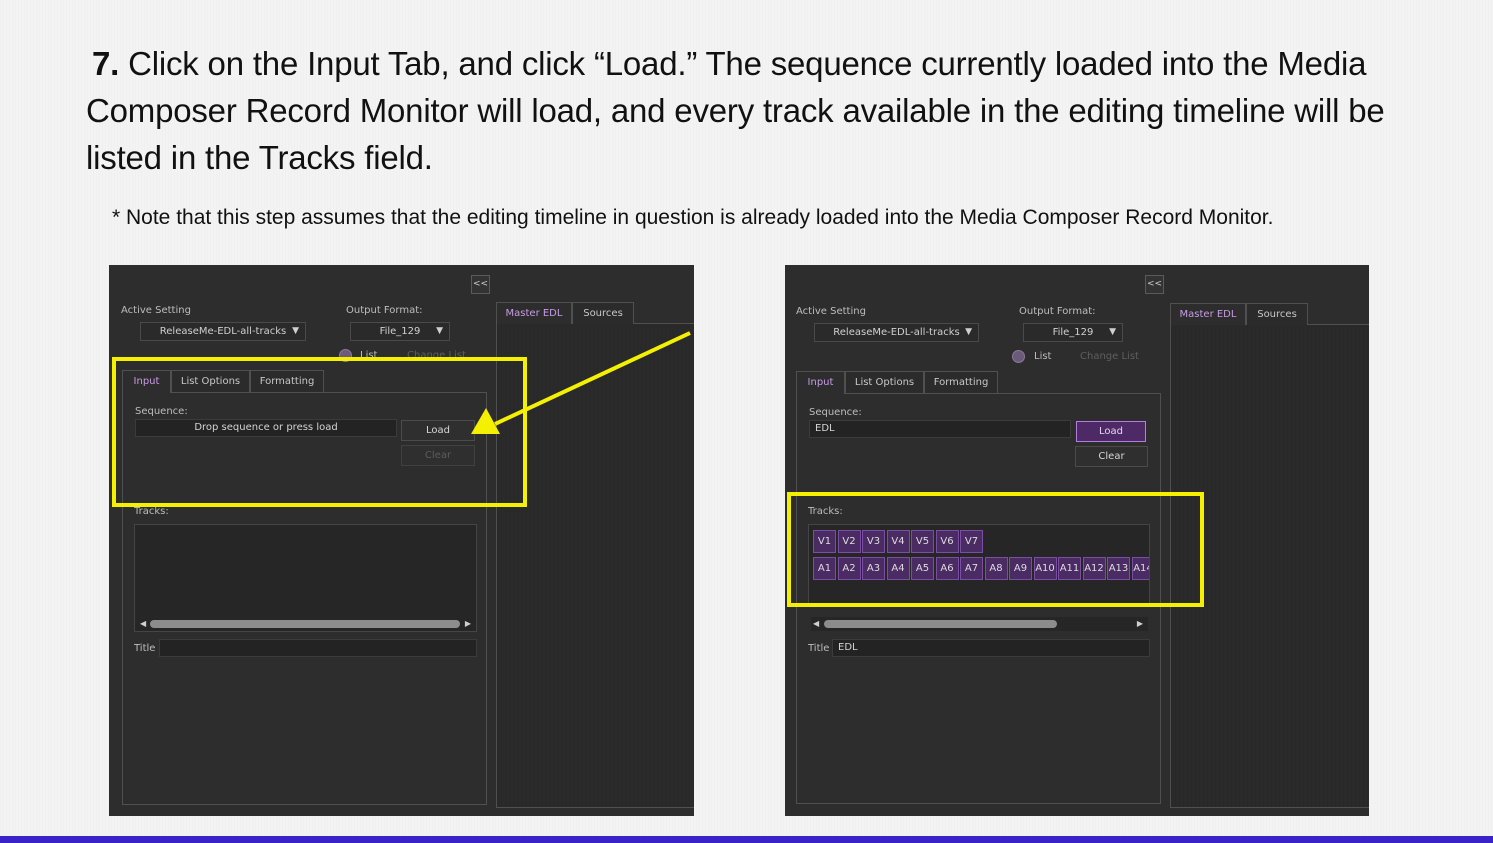 The height and width of the screenshot is (843, 1493). I want to click on arrow-head, so click(485, 421).